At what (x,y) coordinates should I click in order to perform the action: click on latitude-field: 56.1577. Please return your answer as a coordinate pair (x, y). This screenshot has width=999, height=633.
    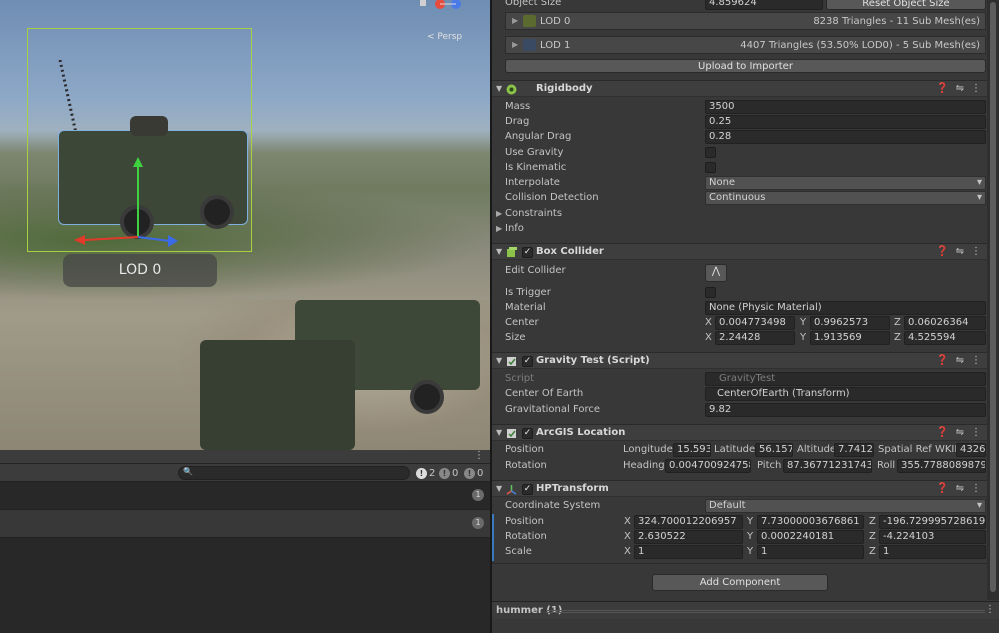
    Looking at the image, I should click on (774, 450).